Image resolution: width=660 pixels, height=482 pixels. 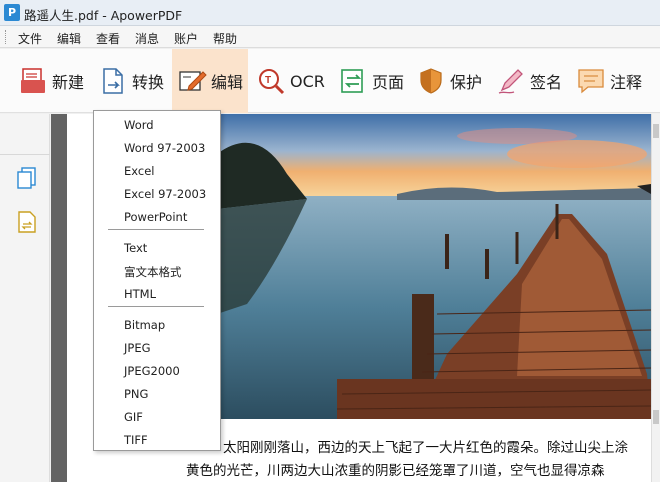 I want to click on convert-excel-97-2003: Excel 97-2003, so click(x=165, y=194).